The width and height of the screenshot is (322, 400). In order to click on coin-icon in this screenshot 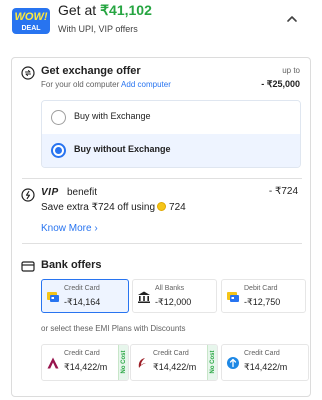, I will do `click(162, 206)`.